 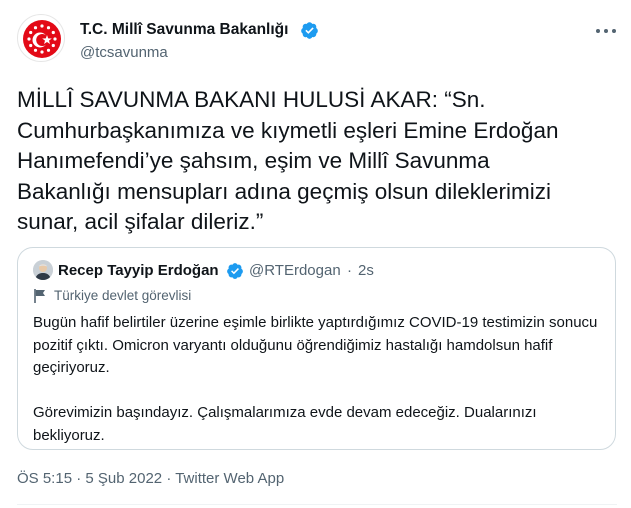 I want to click on author-name: T.C. Millî Savunma Bakanlığı, so click(x=184, y=30).